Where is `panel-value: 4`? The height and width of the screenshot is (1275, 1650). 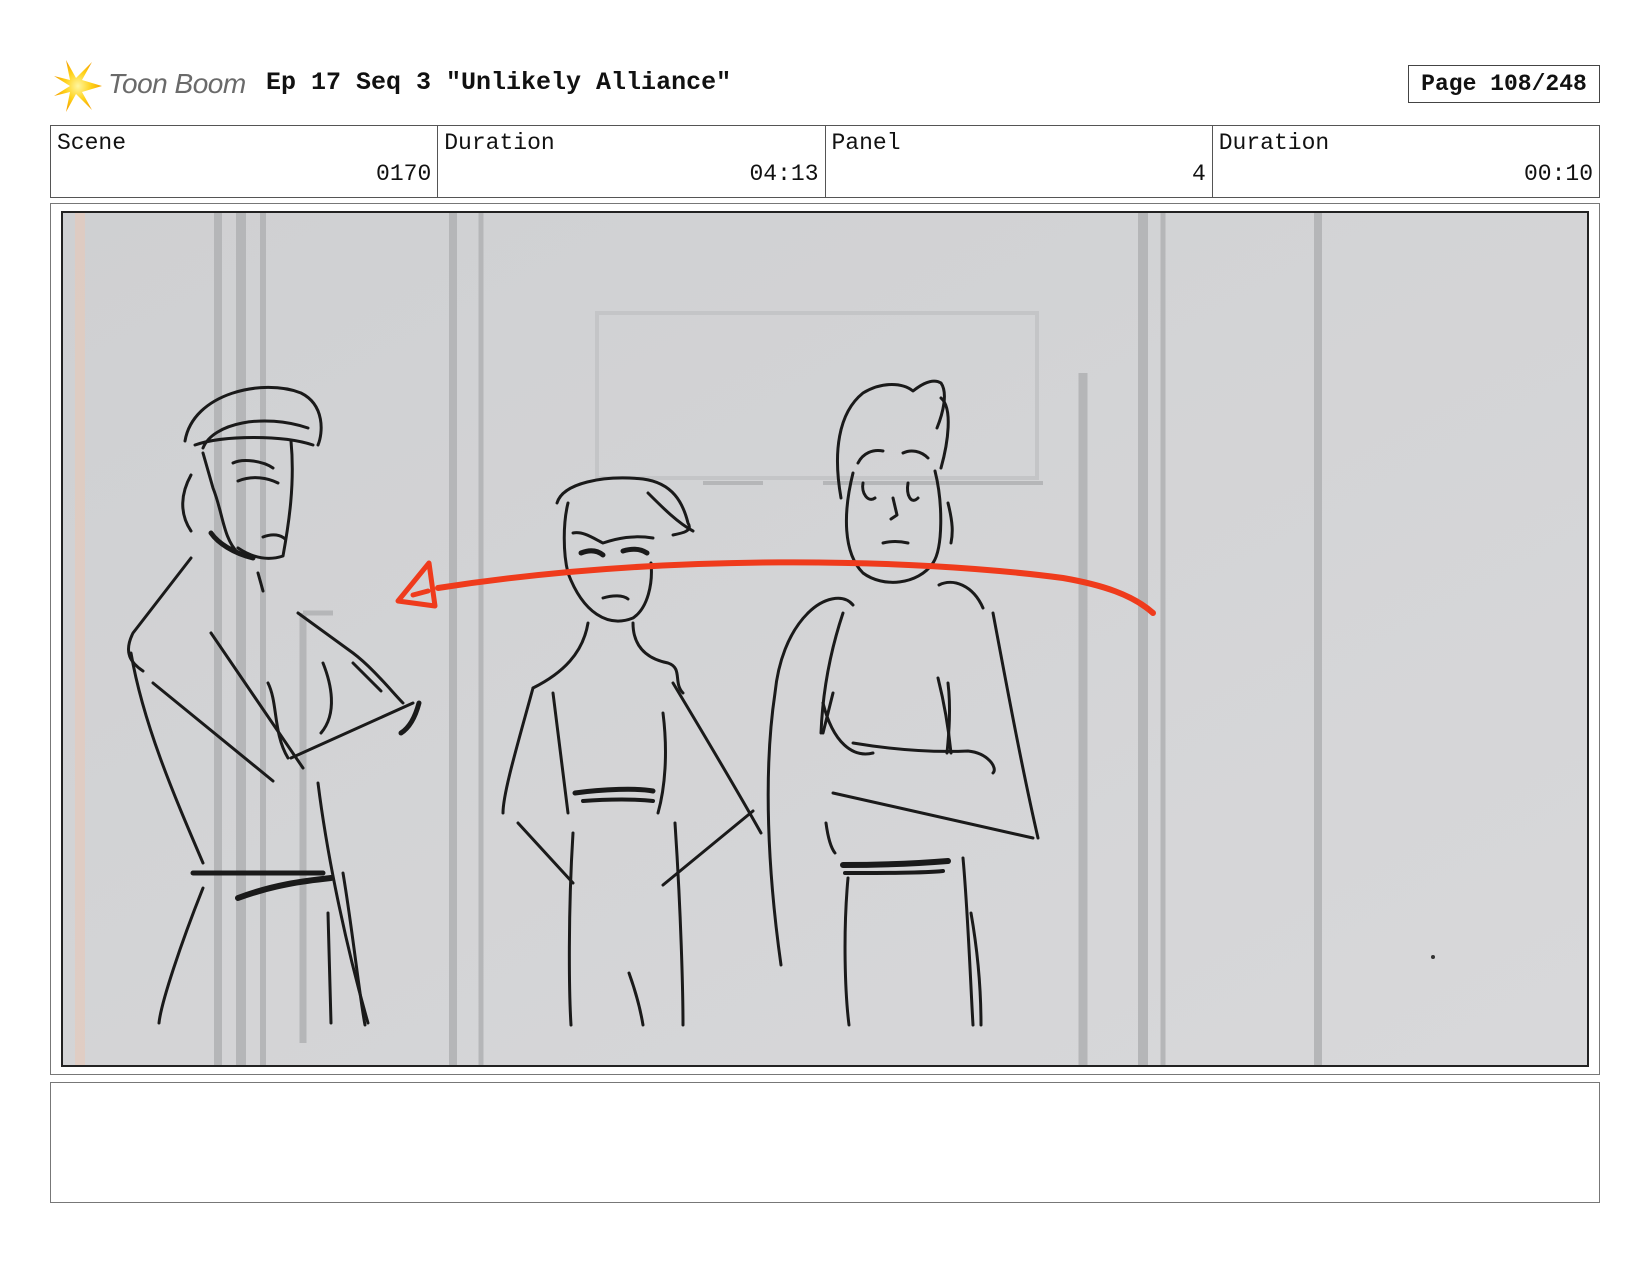 panel-value: 4 is located at coordinates (1198, 174).